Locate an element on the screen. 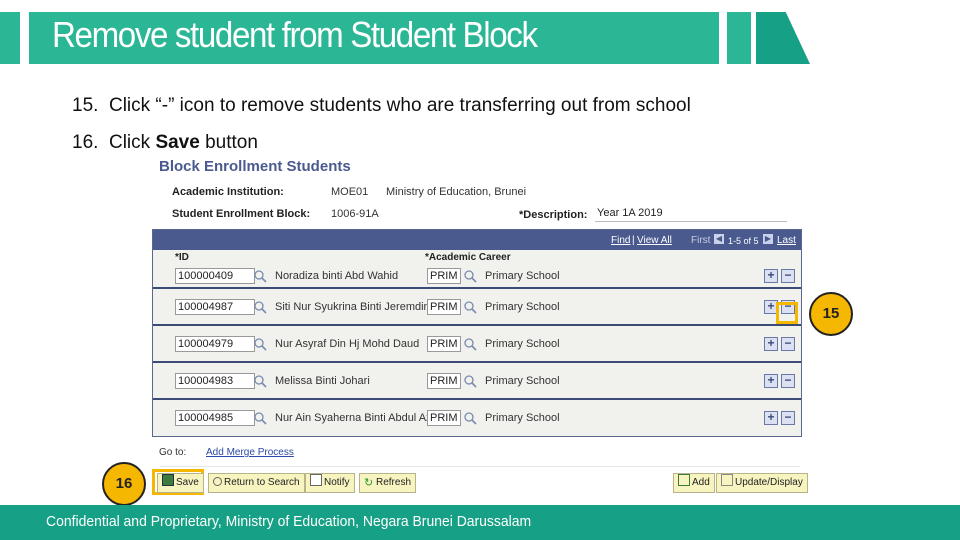 Image resolution: width=960 pixels, height=540 pixels. enrollment-block-value: 1006-91A is located at coordinates (355, 214).